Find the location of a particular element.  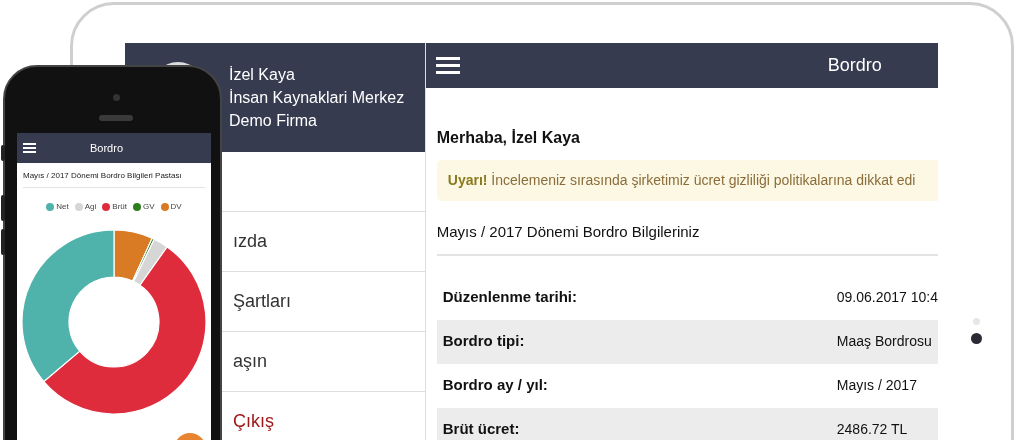

detail-value: 2486.72 TL is located at coordinates (872, 429).